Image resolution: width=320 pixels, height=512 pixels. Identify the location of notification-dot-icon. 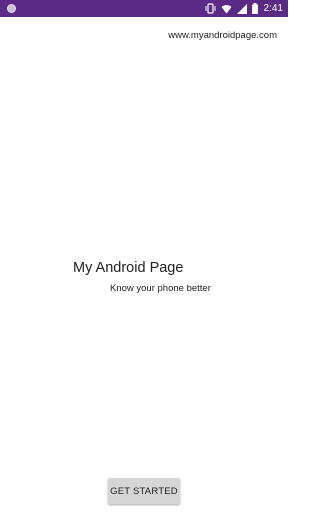
(11, 8).